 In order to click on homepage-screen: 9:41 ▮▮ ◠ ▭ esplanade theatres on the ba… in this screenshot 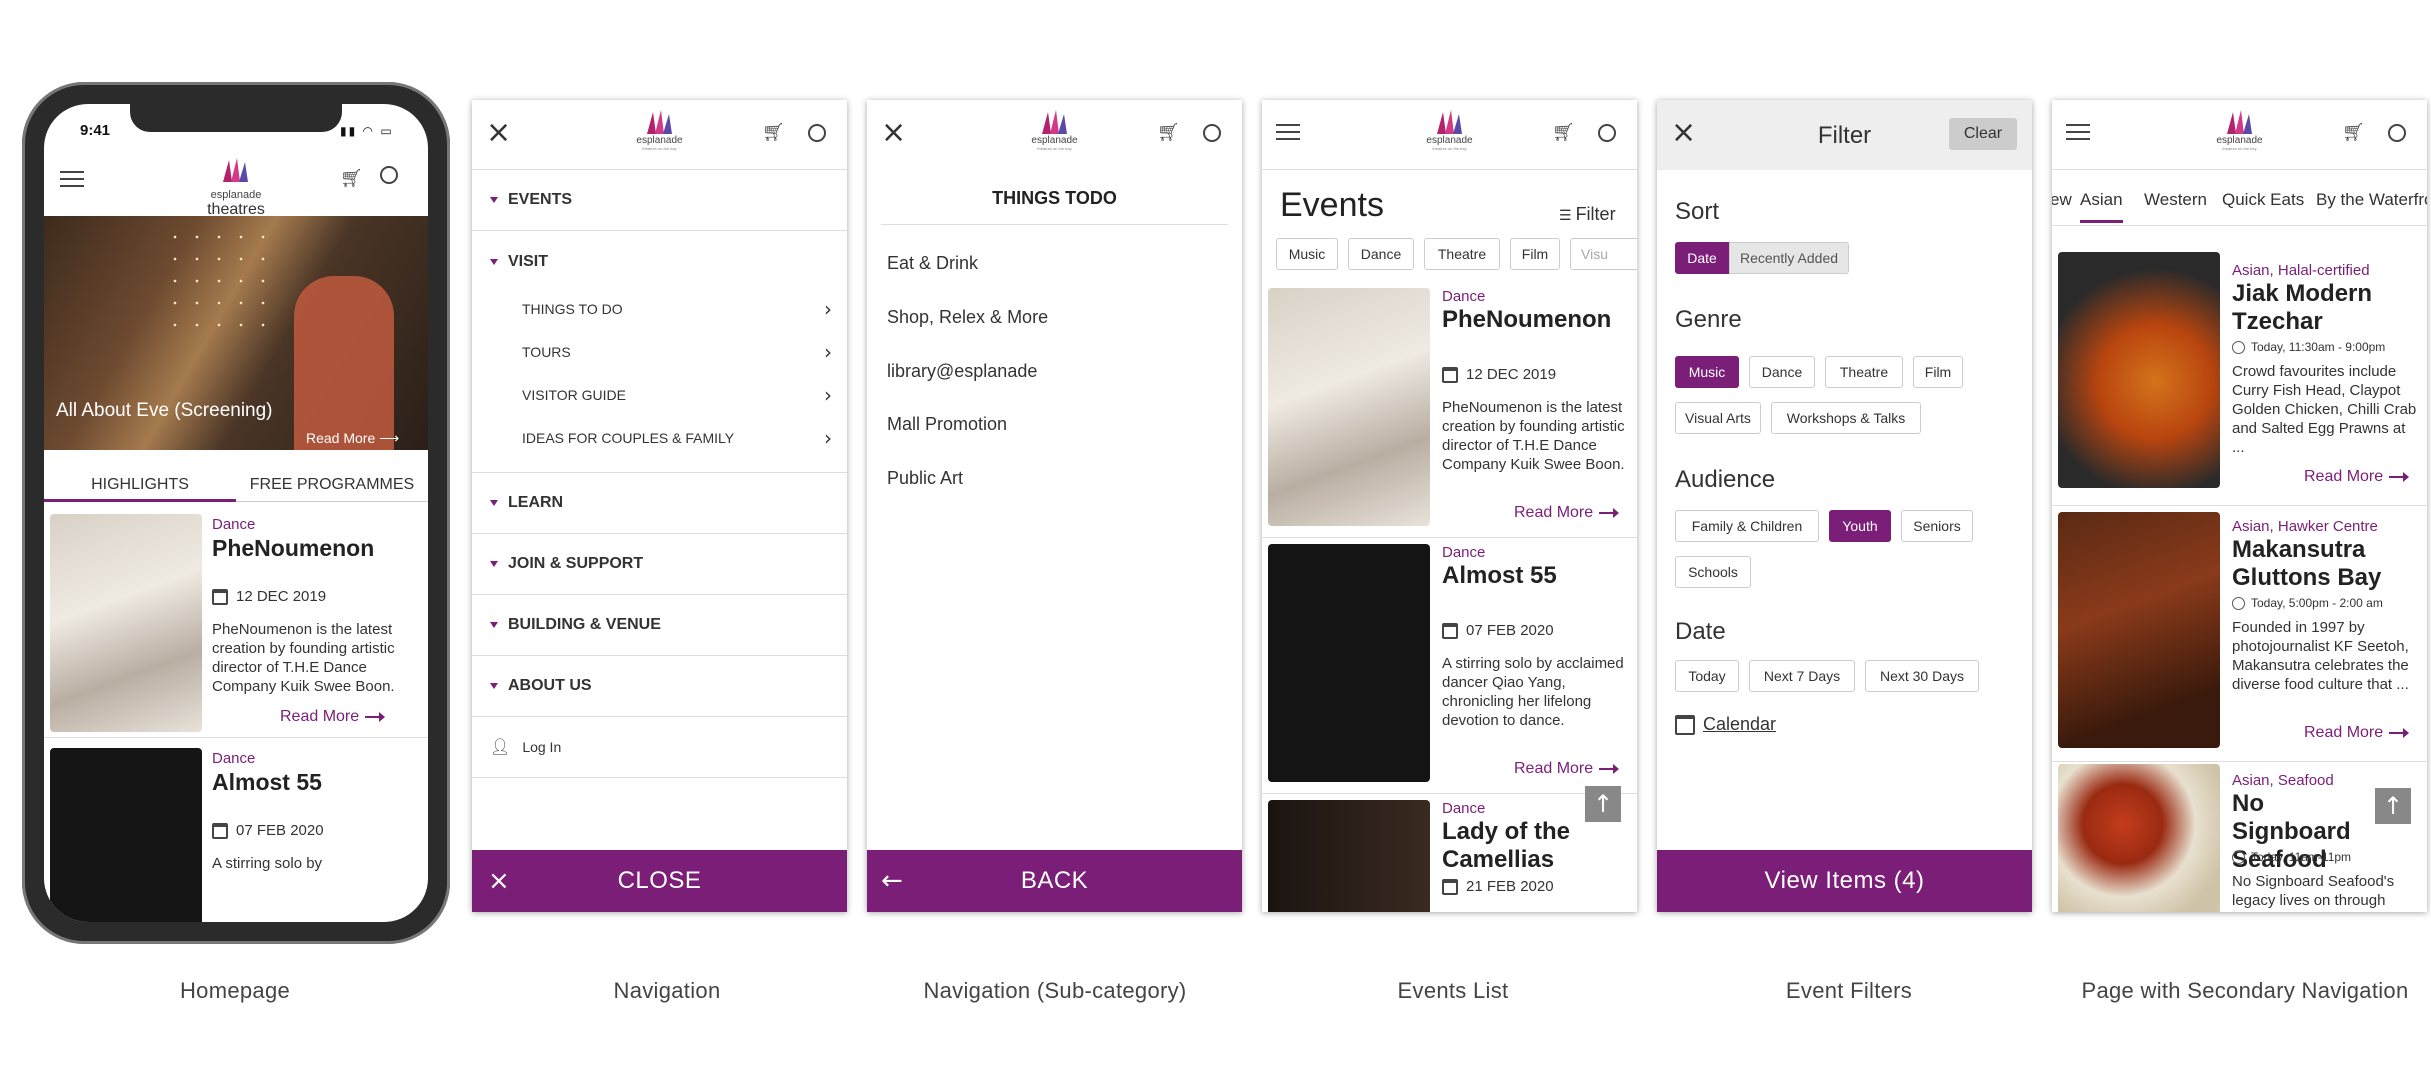, I will do `click(236, 513)`.